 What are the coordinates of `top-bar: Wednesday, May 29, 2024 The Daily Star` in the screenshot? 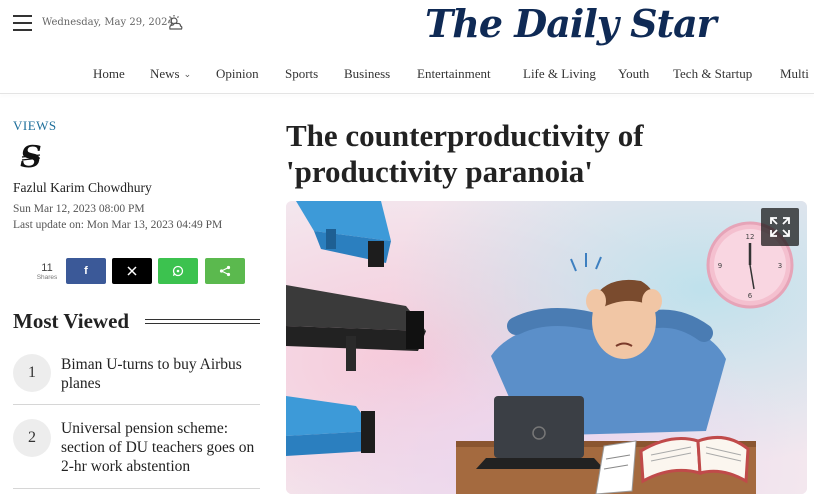 It's located at (407, 25).